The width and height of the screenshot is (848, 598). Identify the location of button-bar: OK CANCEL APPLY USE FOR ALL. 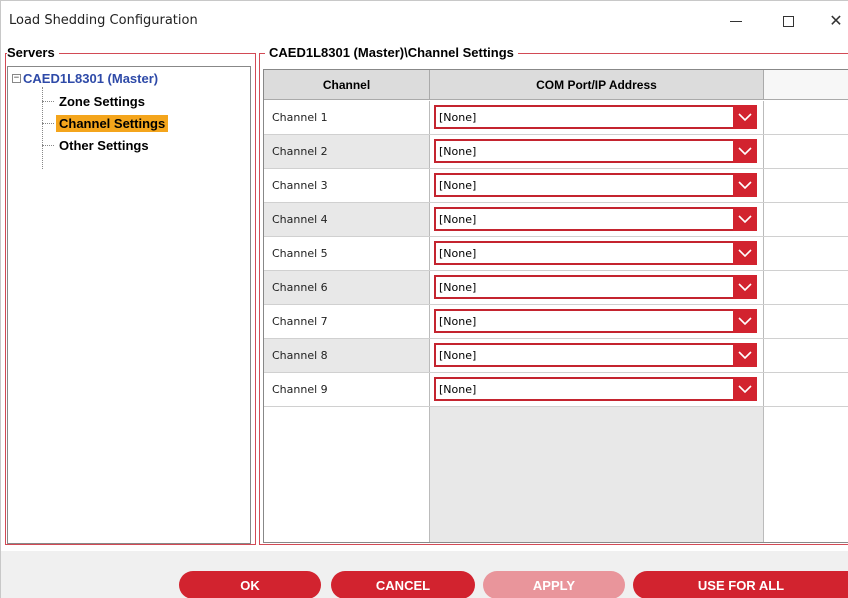
(424, 574).